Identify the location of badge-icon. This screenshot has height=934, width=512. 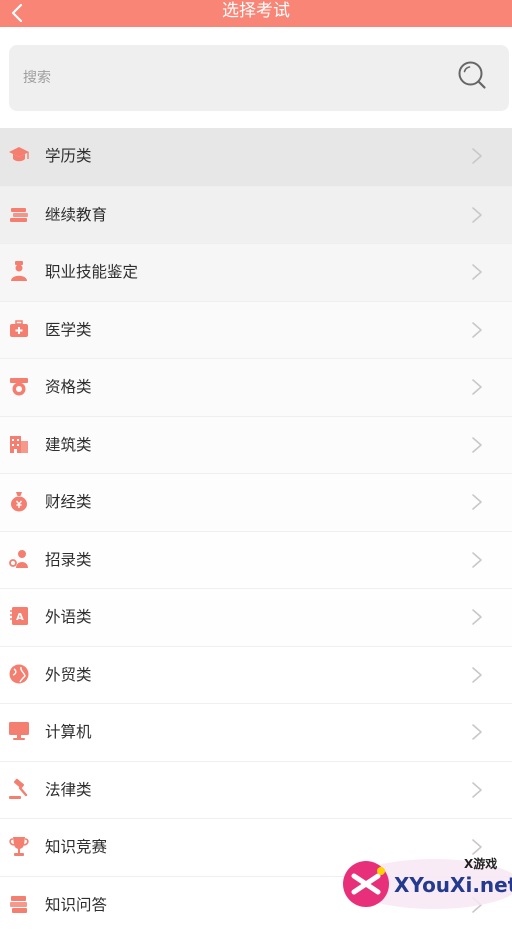
(19, 387).